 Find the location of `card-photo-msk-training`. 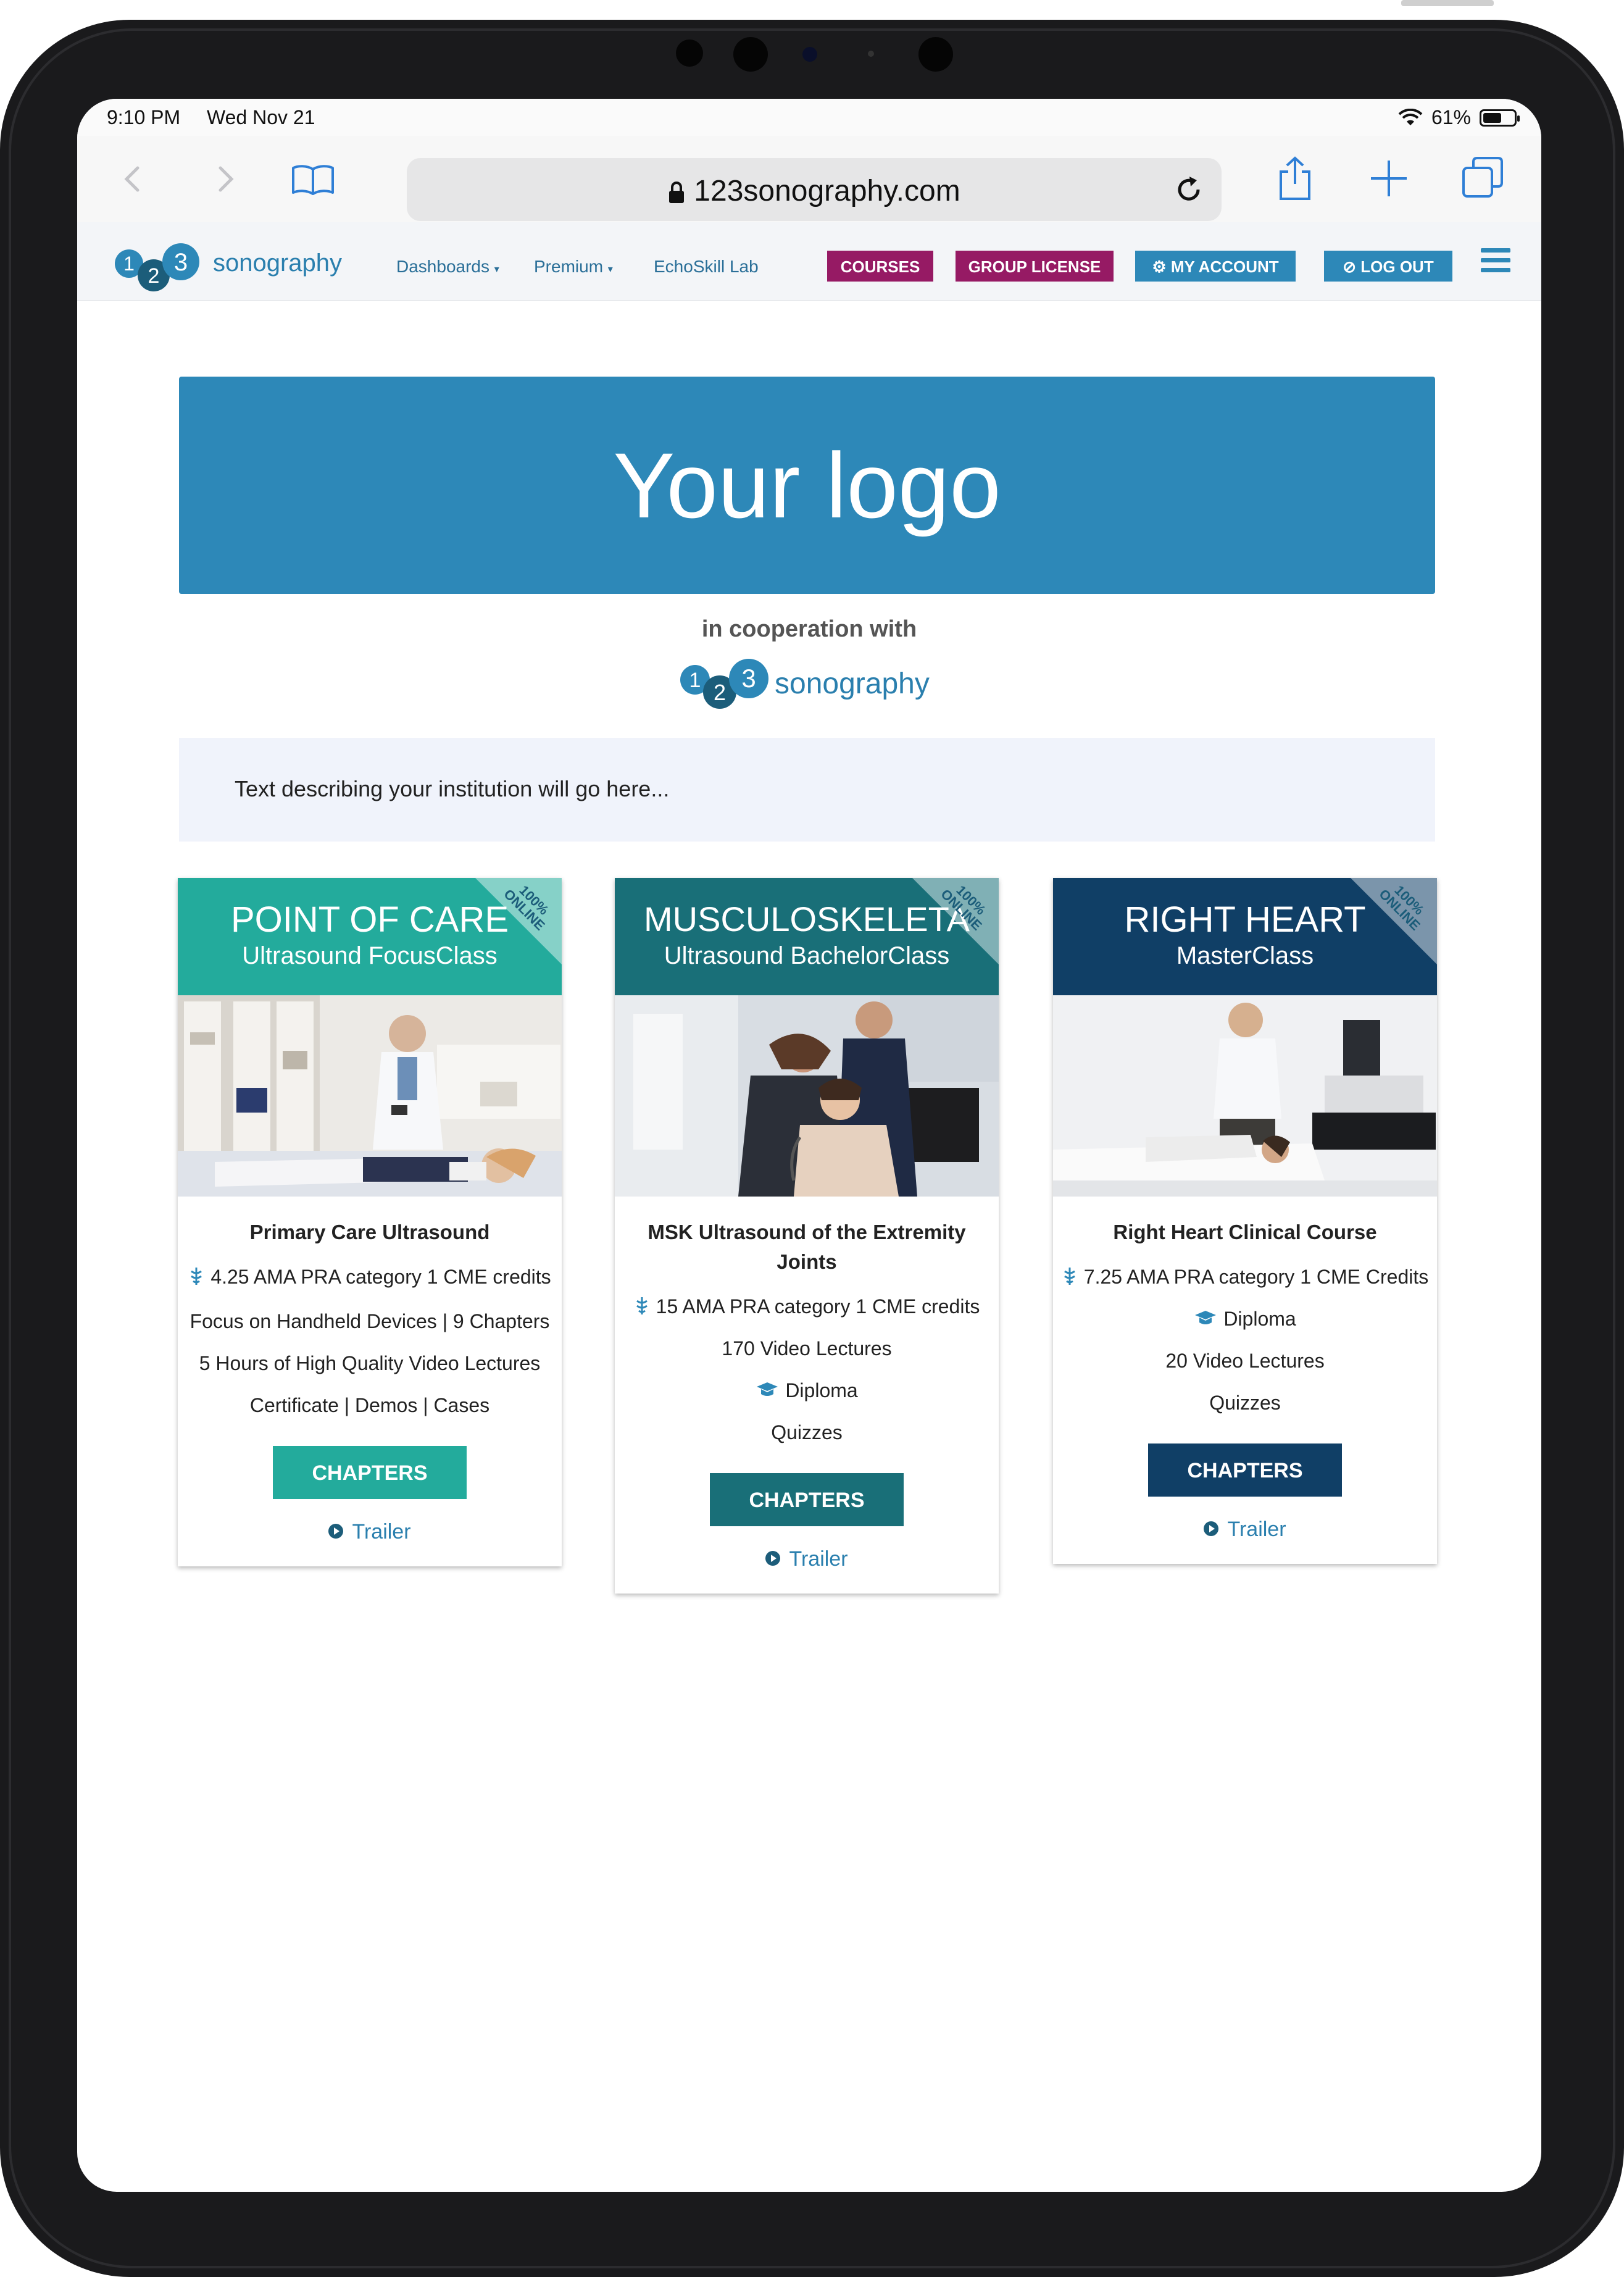

card-photo-msk-training is located at coordinates (807, 1096).